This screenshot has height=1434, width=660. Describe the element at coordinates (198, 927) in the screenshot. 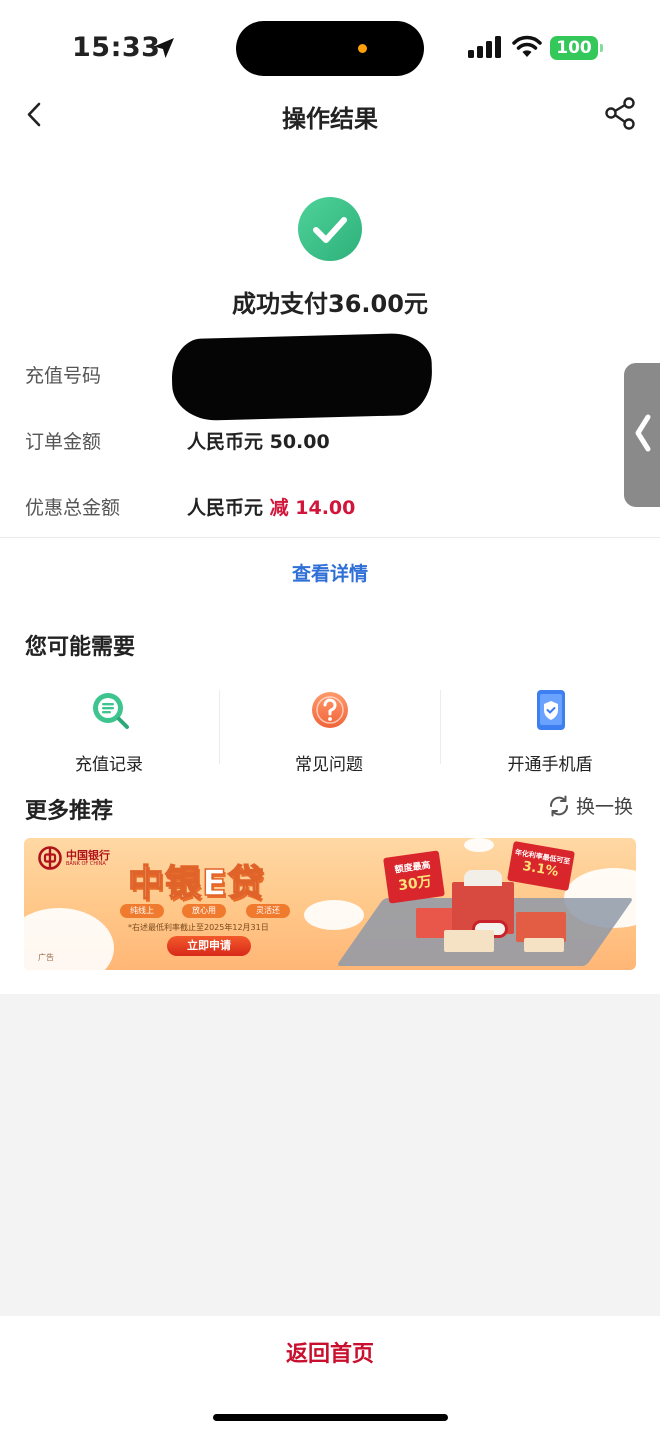

I see `banner-note: *右述最低利率截止至2025年12月31日` at that location.